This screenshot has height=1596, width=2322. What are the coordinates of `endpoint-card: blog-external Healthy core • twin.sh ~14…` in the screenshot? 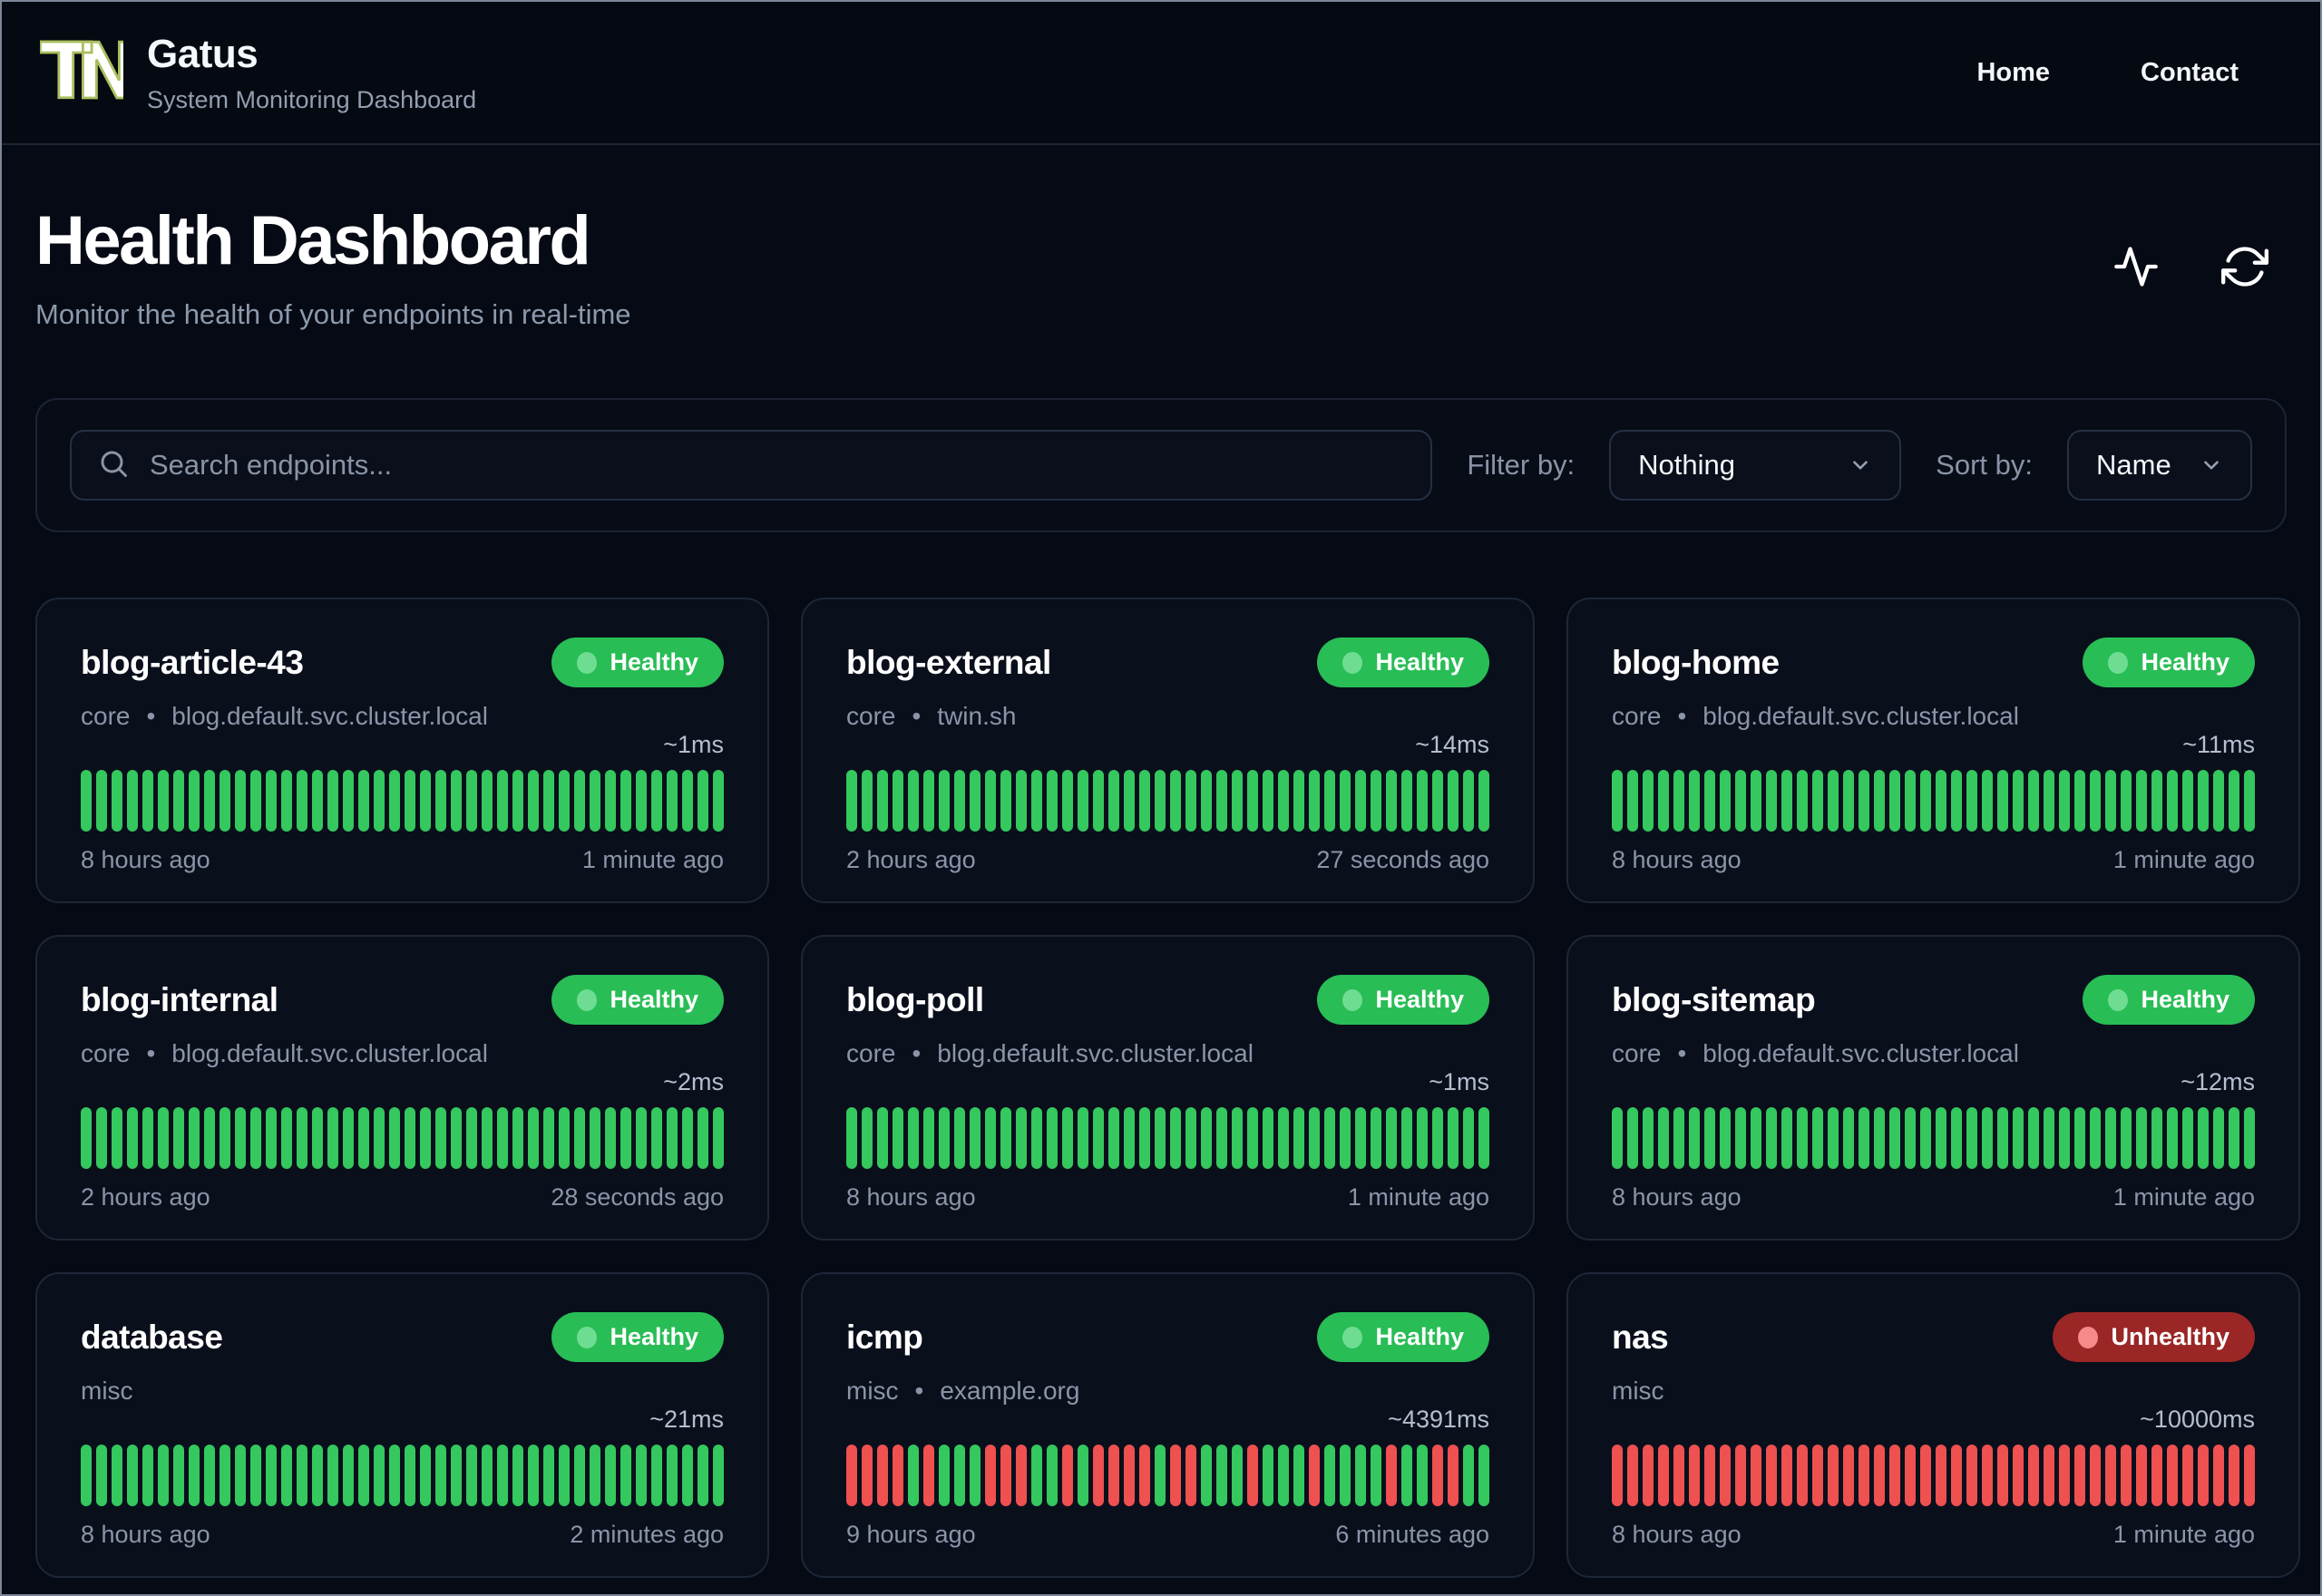 It's located at (1168, 750).